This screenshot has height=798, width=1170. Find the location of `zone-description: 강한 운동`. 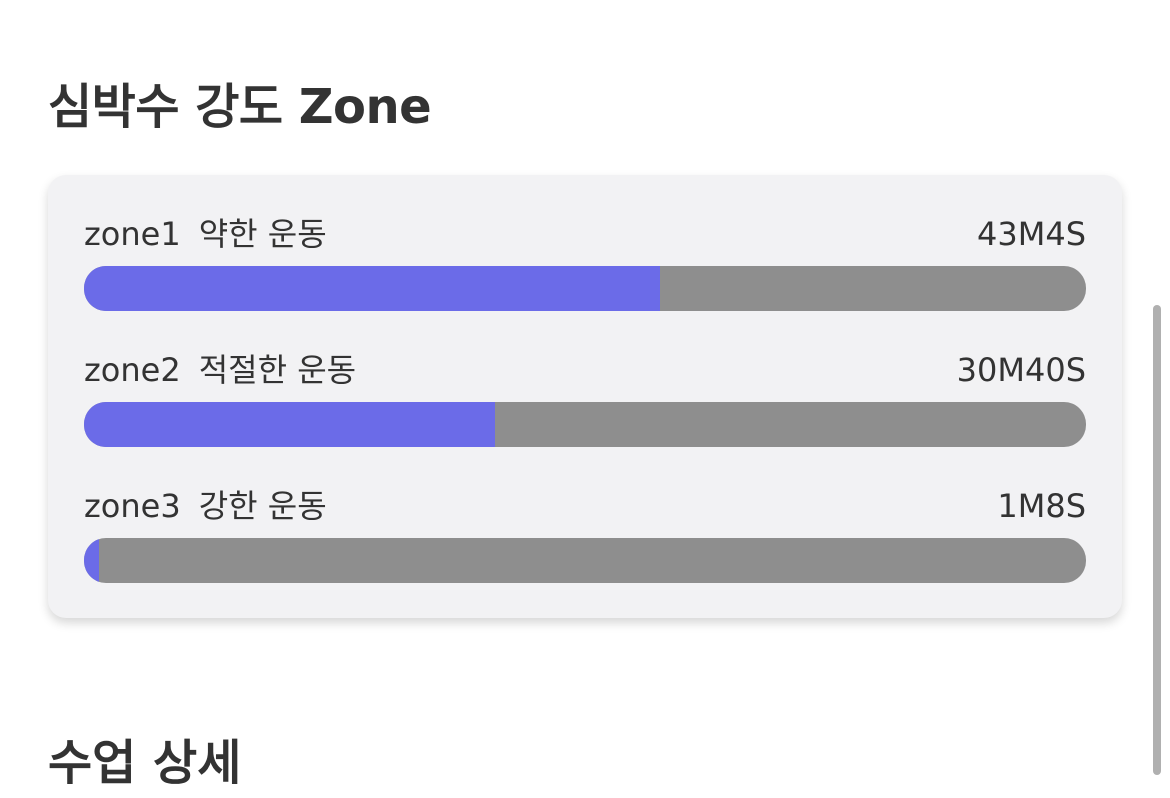

zone-description: 강한 운동 is located at coordinates (262, 506).